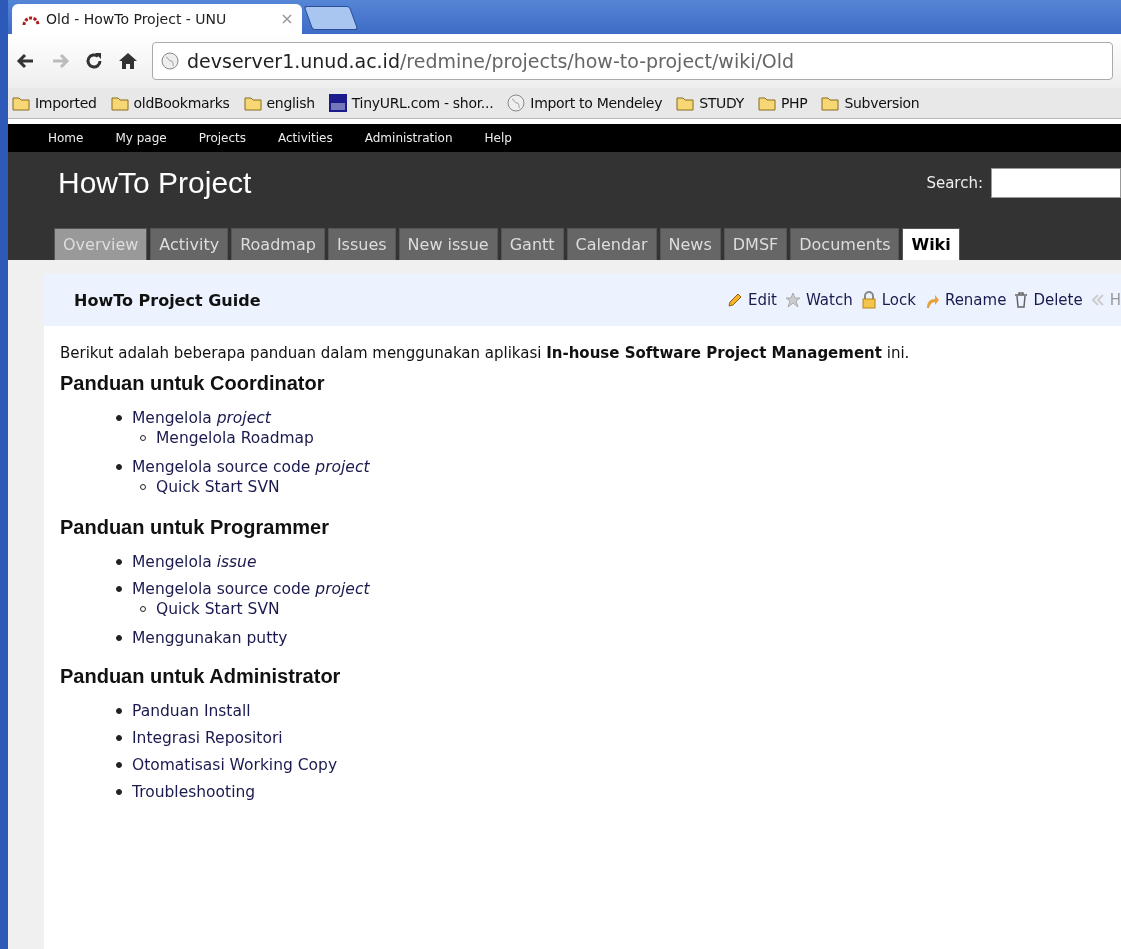  What do you see at coordinates (975, 300) in the screenshot?
I see `action-link: Rename` at bounding box center [975, 300].